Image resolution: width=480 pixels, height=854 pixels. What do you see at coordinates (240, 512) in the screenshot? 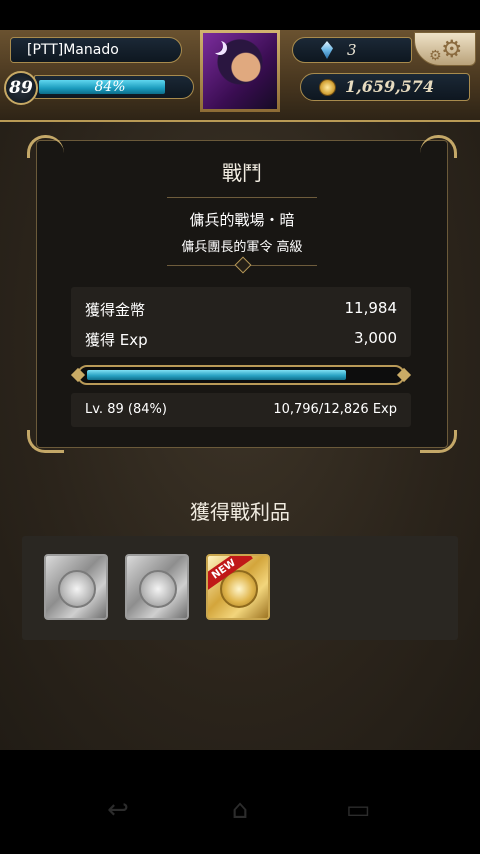
I see `loot-title: 獲得戰利品` at bounding box center [240, 512].